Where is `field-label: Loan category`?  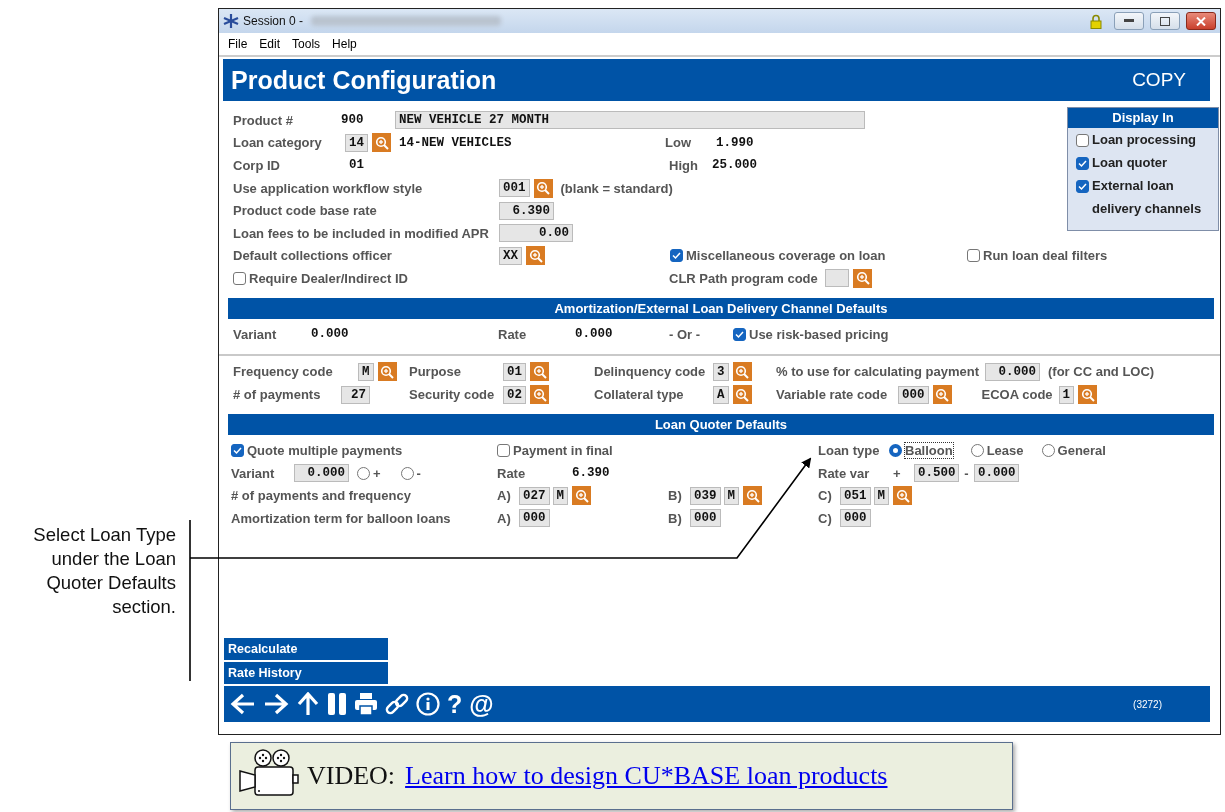 field-label: Loan category is located at coordinates (278, 143).